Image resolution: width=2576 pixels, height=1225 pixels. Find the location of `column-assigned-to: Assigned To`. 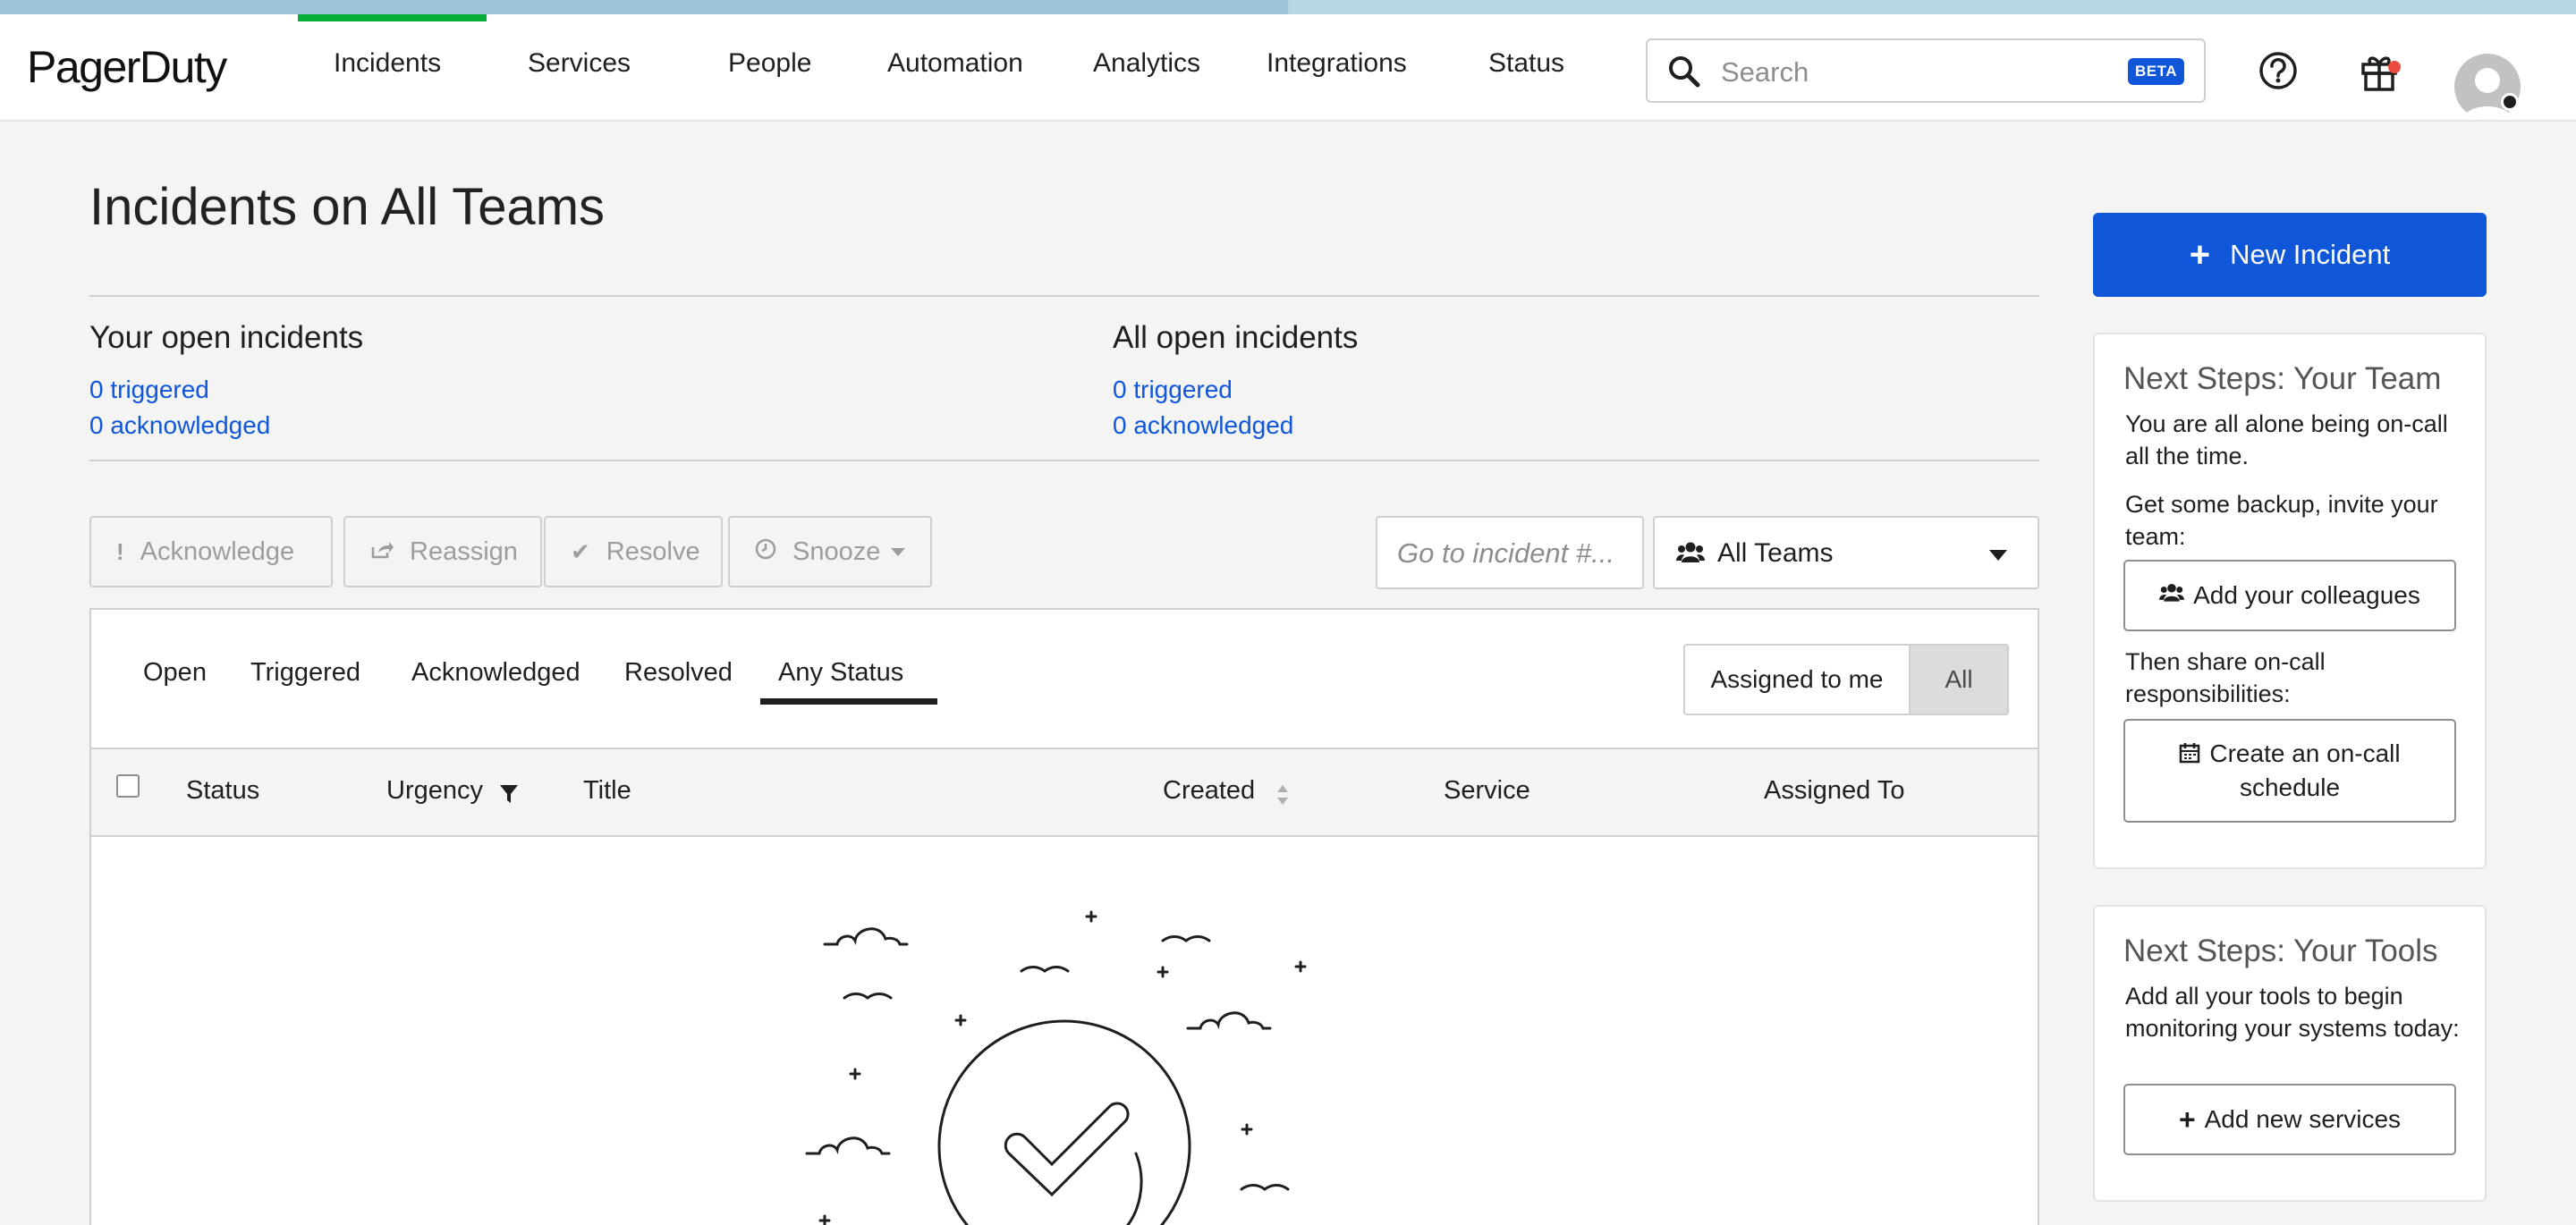

column-assigned-to: Assigned To is located at coordinates (1834, 791).